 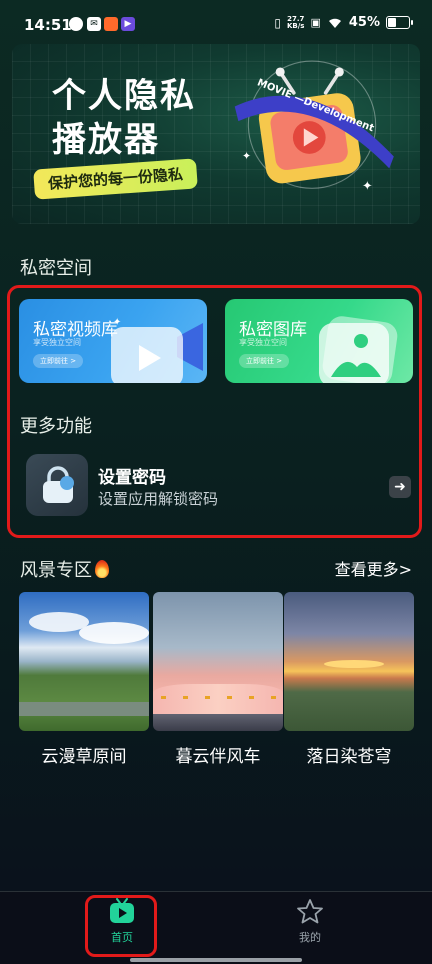 What do you see at coordinates (373, 568) in the screenshot?
I see `see-more-link: 查看更多>` at bounding box center [373, 568].